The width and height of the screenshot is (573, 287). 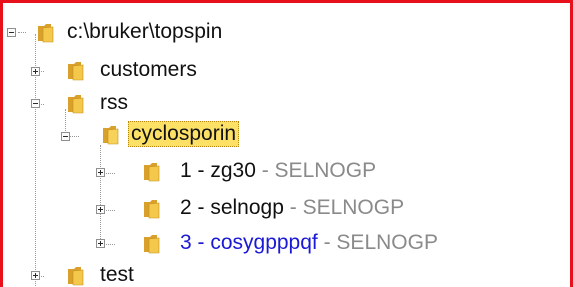 What do you see at coordinates (232, 207) in the screenshot?
I see `experiment-name: 2 - selnogp` at bounding box center [232, 207].